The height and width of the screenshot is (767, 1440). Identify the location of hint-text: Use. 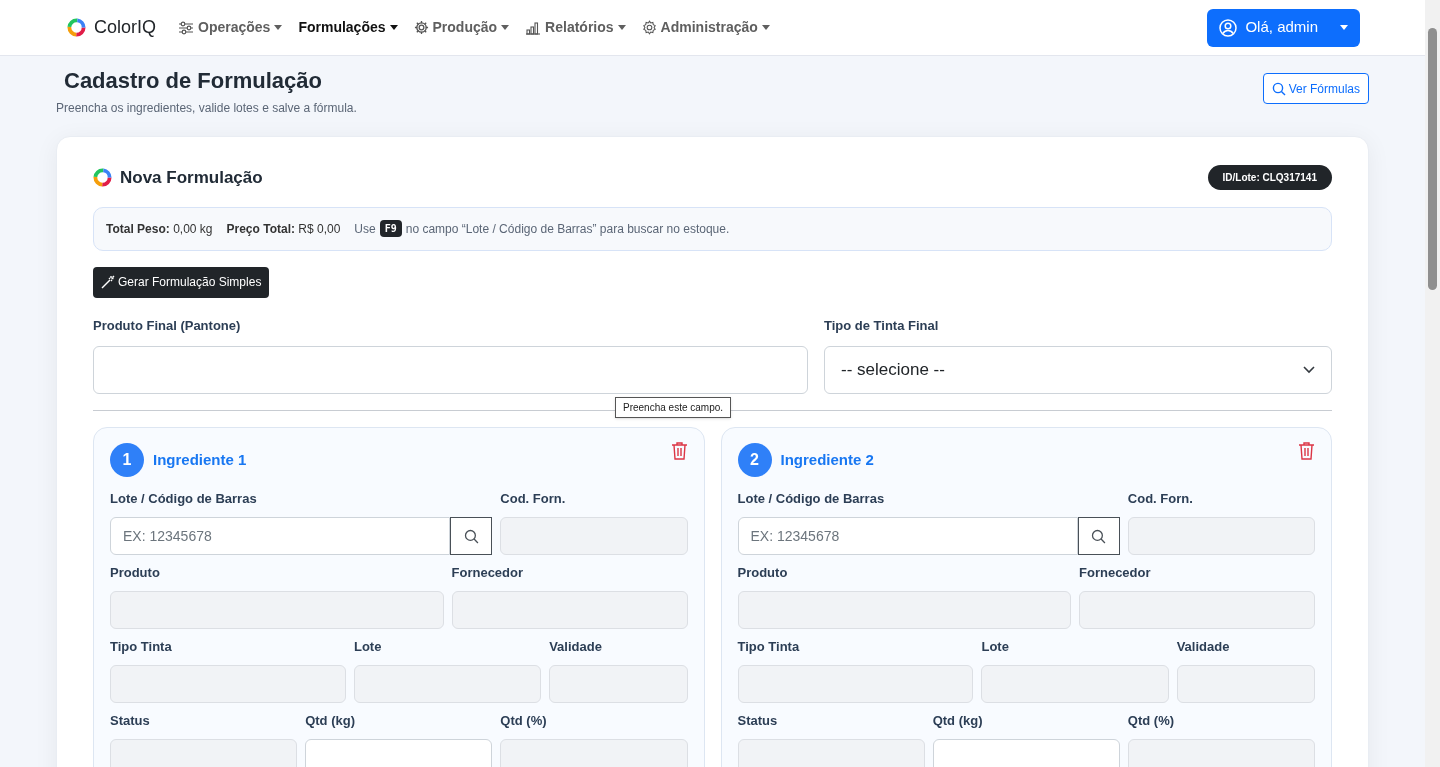
(365, 229).